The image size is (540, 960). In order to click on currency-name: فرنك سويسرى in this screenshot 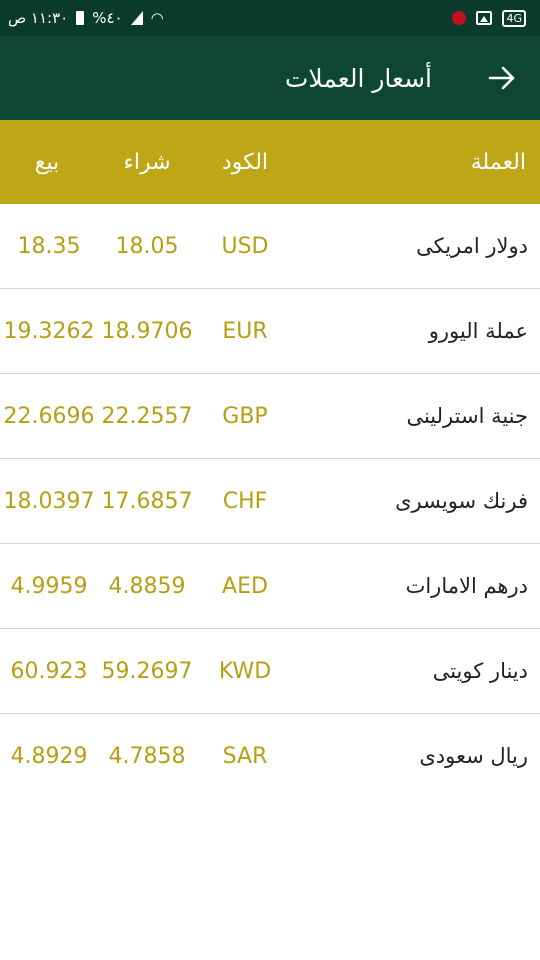, I will do `click(461, 501)`.